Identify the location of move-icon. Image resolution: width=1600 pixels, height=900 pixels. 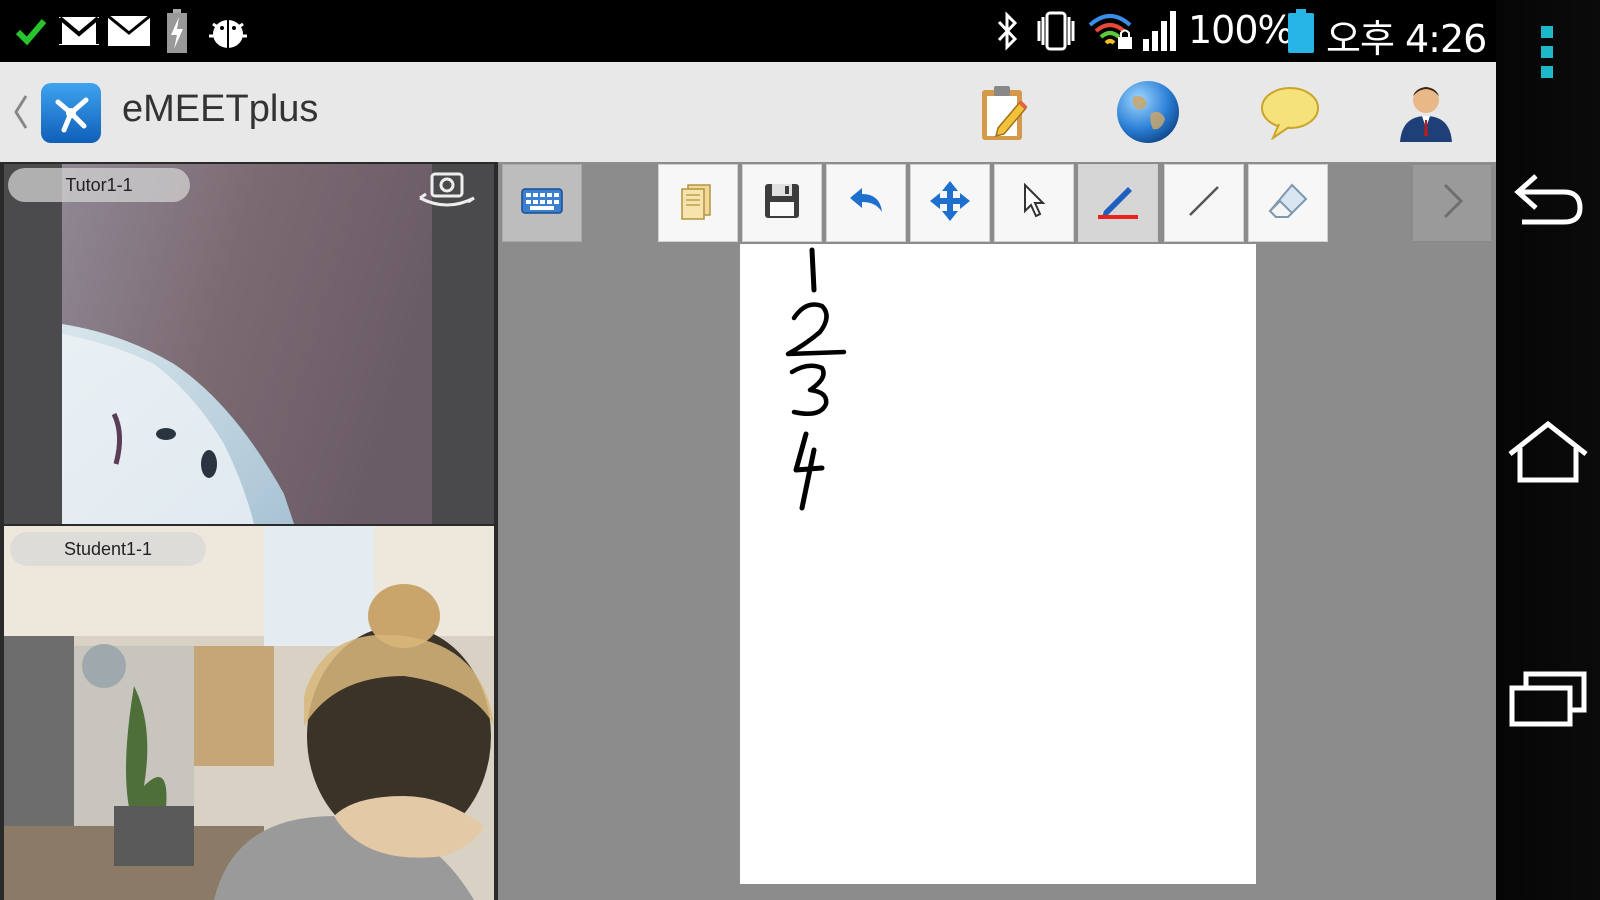
(950, 203).